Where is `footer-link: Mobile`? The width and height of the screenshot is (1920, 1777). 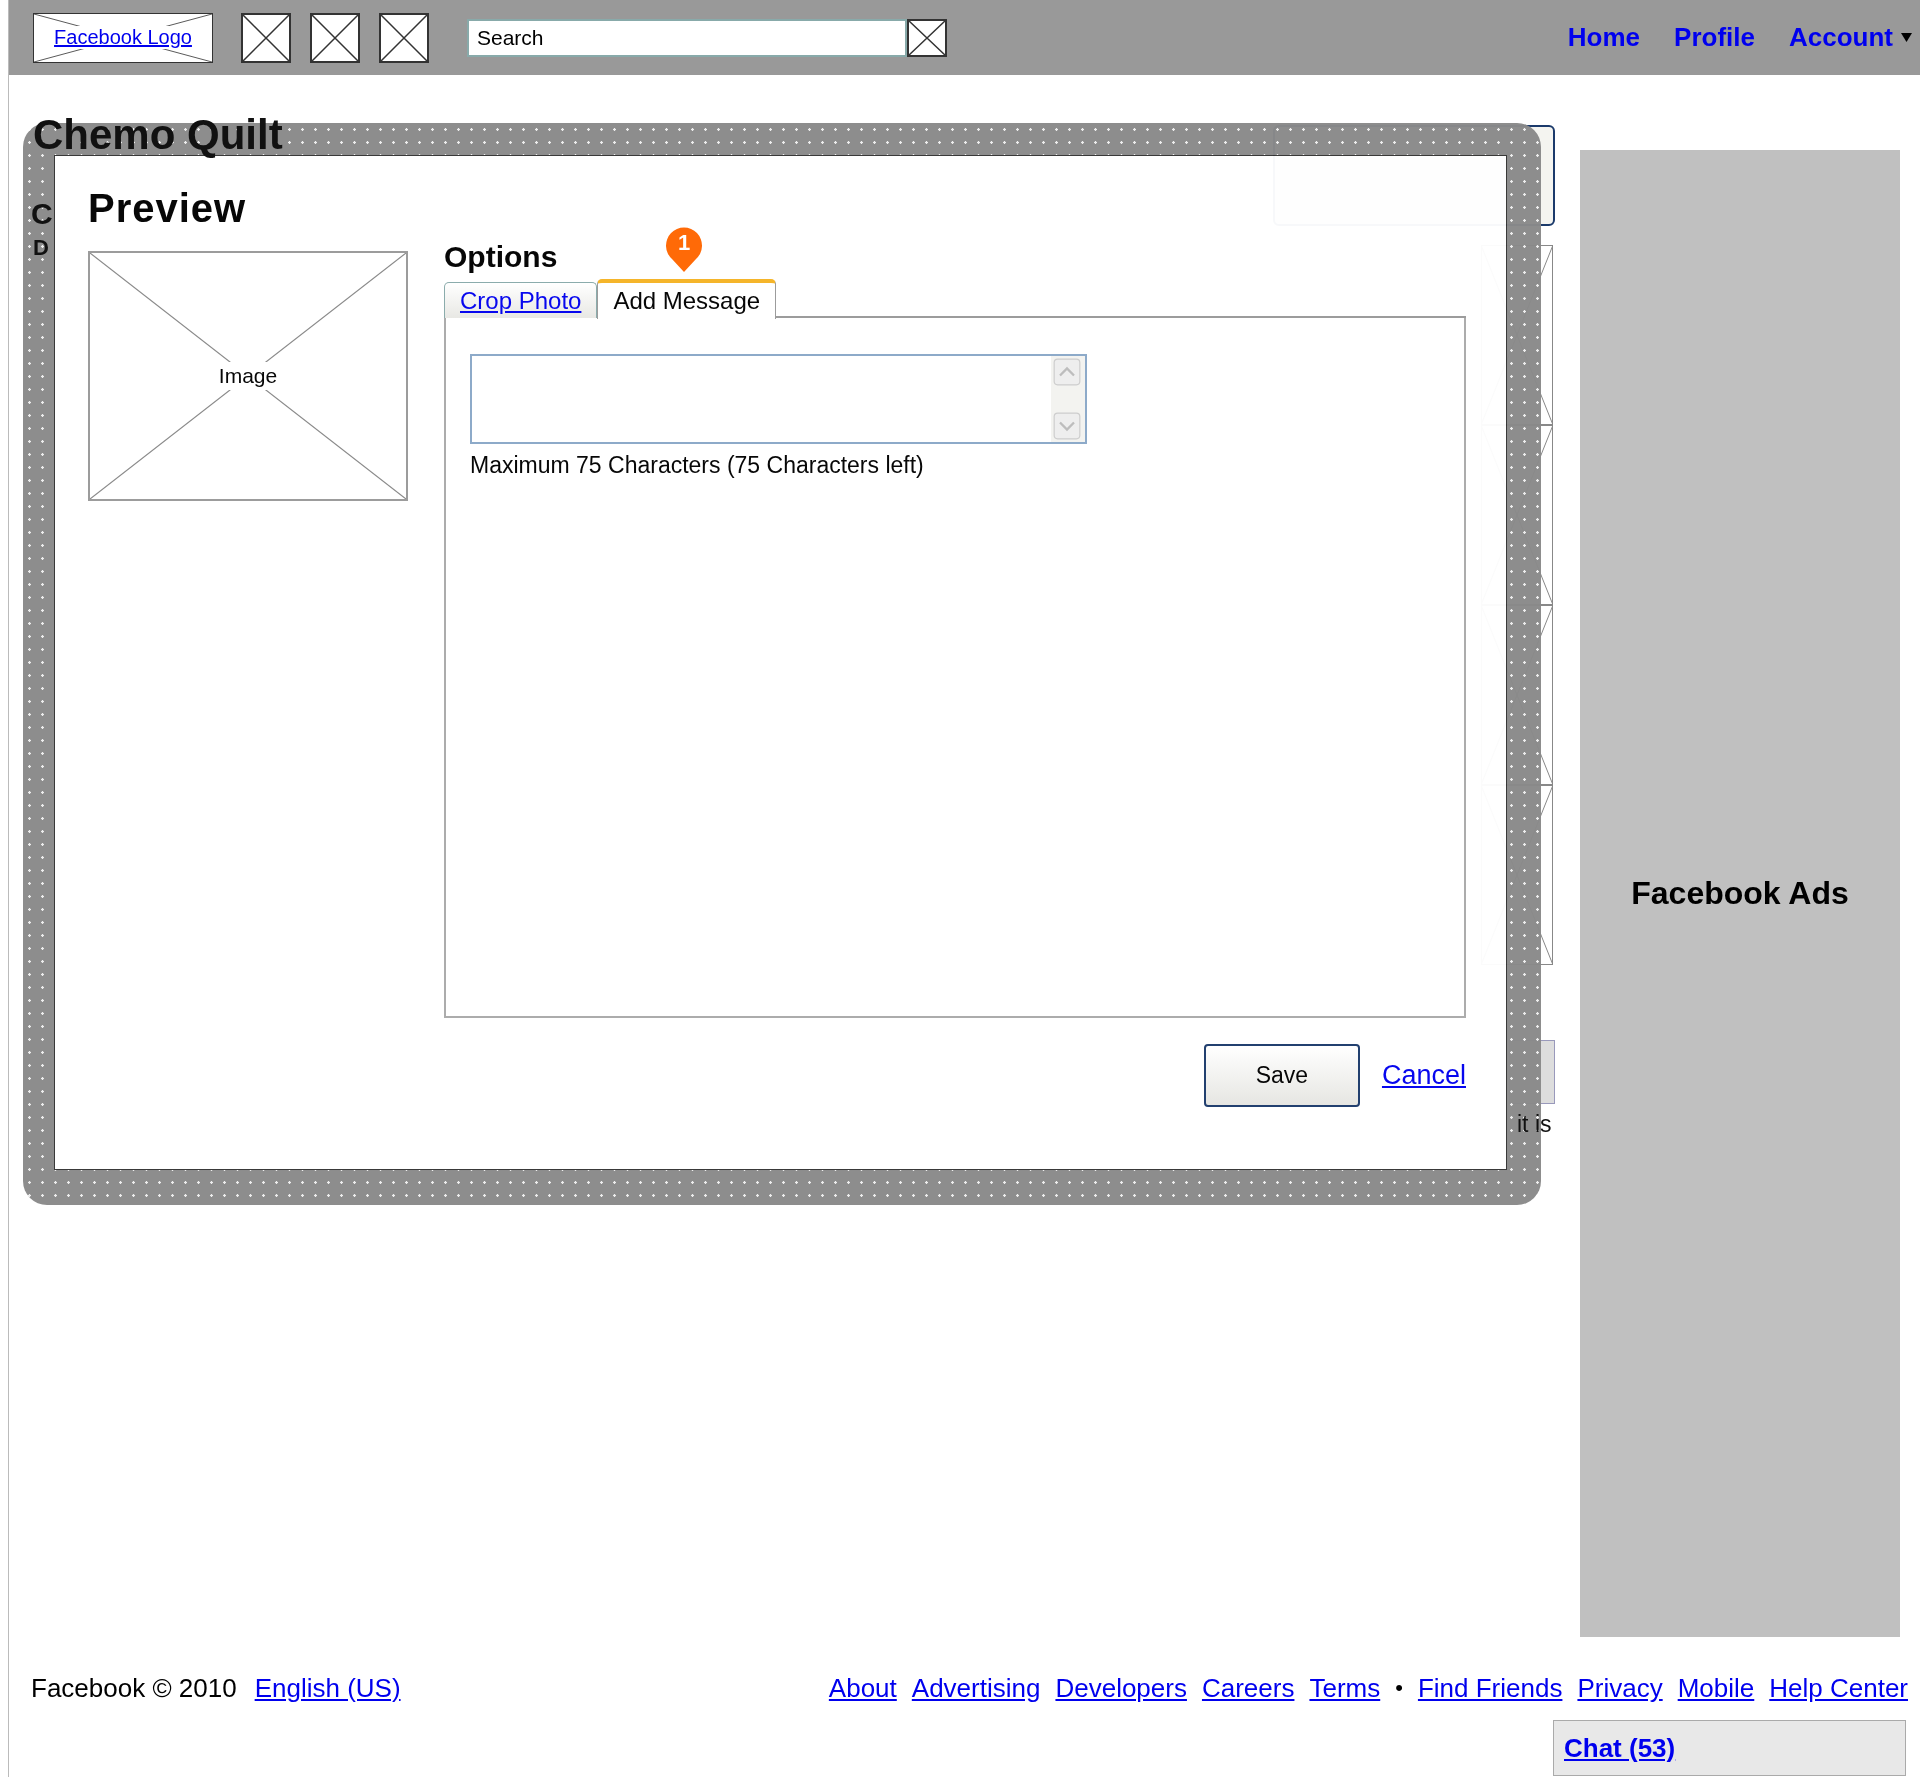 footer-link: Mobile is located at coordinates (1716, 1688).